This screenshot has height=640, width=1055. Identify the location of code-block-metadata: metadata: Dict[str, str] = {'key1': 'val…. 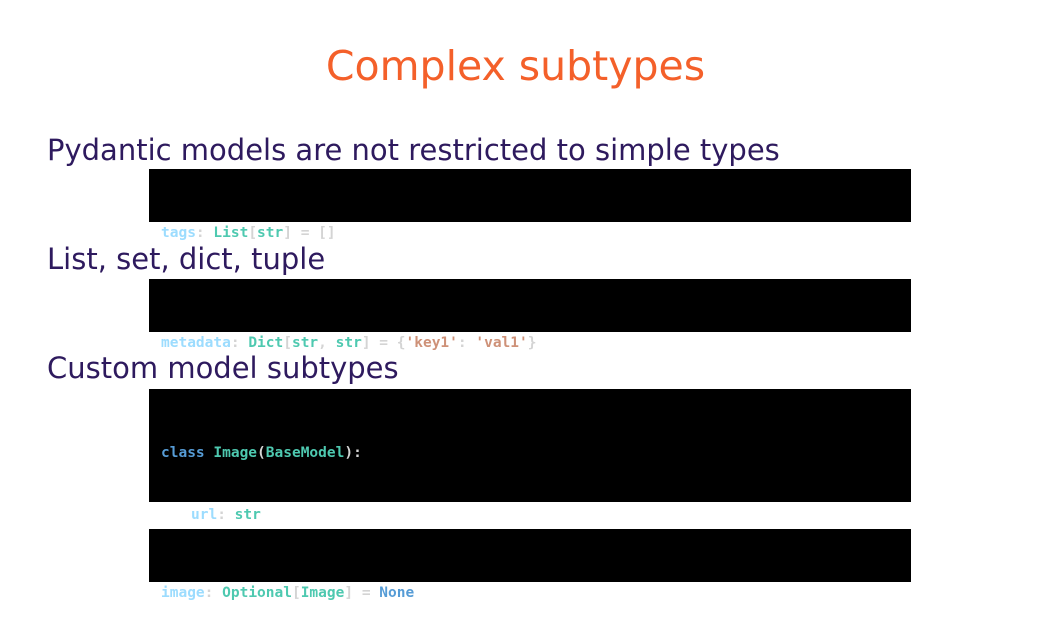
(530, 315).